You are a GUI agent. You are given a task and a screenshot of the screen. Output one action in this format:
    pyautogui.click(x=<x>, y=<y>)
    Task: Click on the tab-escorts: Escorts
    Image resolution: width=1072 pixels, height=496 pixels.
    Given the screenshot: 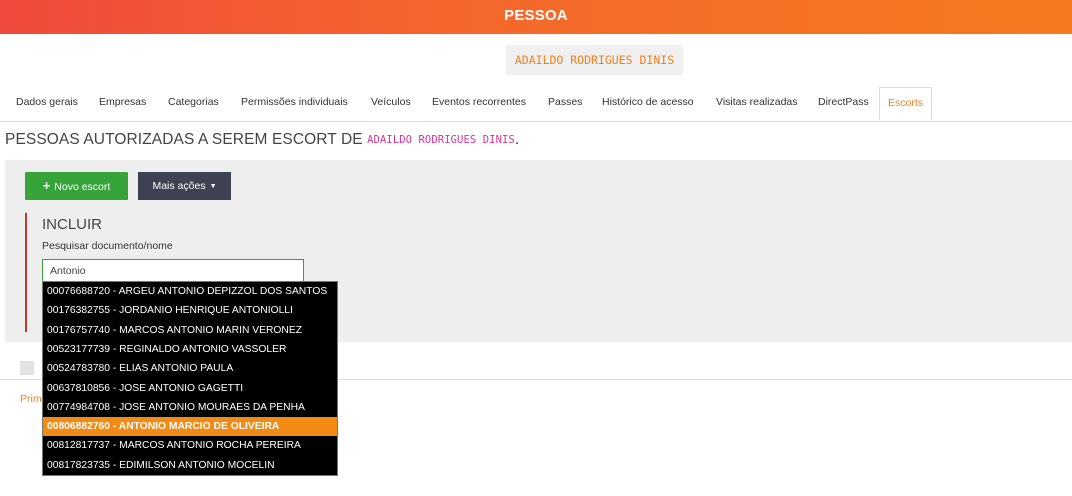 What is the action you would take?
    pyautogui.click(x=906, y=103)
    